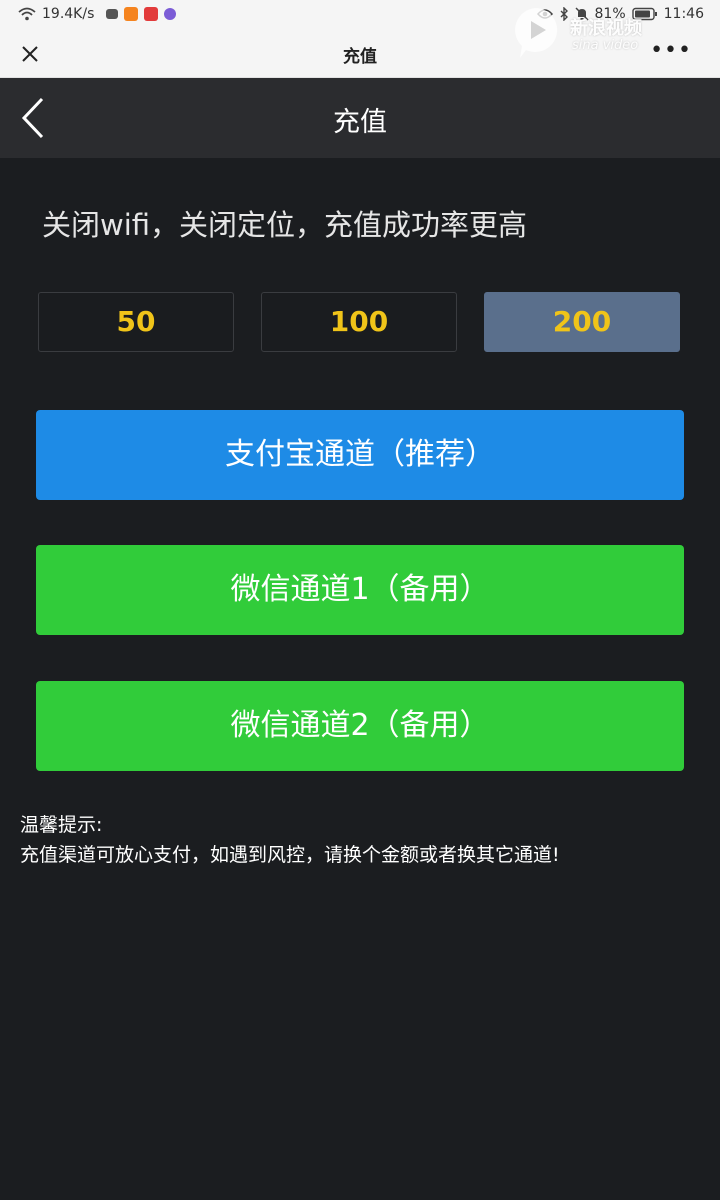 Image resolution: width=720 pixels, height=1200 pixels. Describe the element at coordinates (285, 225) in the screenshot. I see `success-rate-tip: 关闭wifi，关闭定位，充值成功率更高` at that location.